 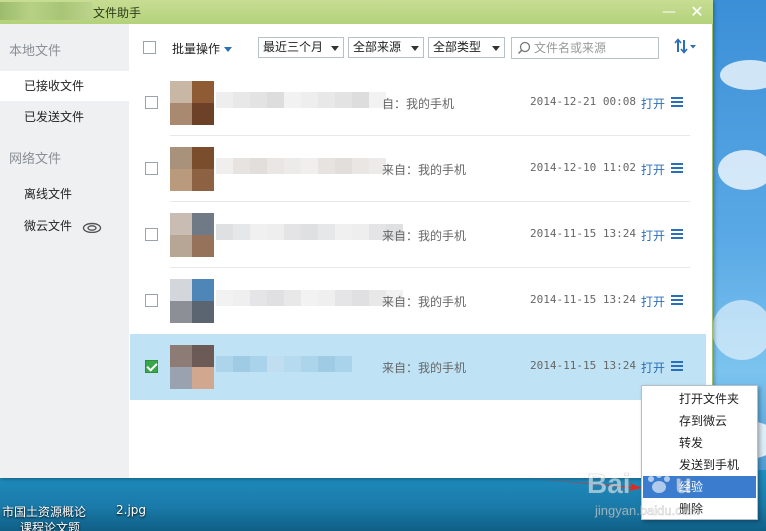 What do you see at coordinates (699, 421) in the screenshot?
I see `ctx-save-to-weiyun: 存到微云` at bounding box center [699, 421].